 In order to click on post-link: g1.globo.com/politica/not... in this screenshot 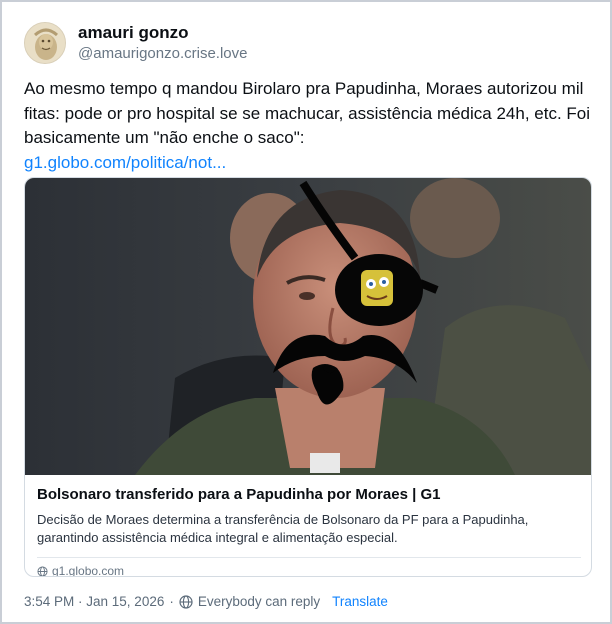, I will do `click(308, 163)`.